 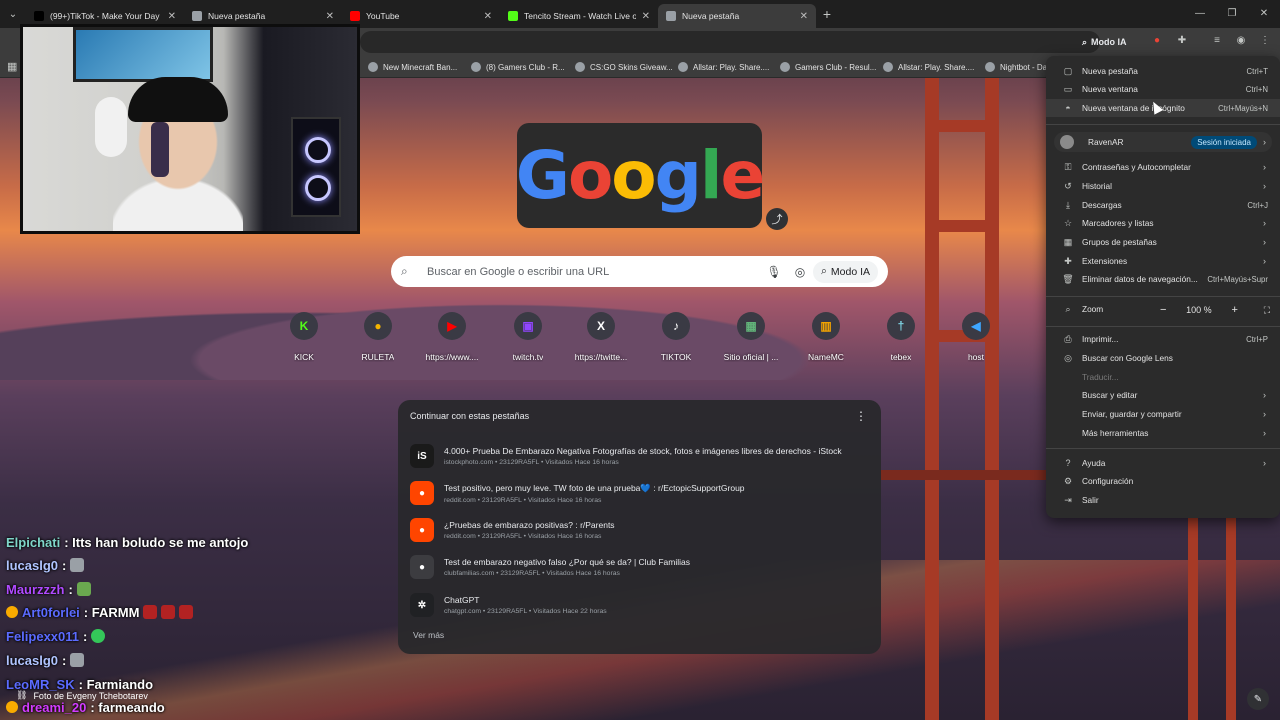 I want to click on menu-item-label: Nueva pestaña, so click(x=1110, y=71).